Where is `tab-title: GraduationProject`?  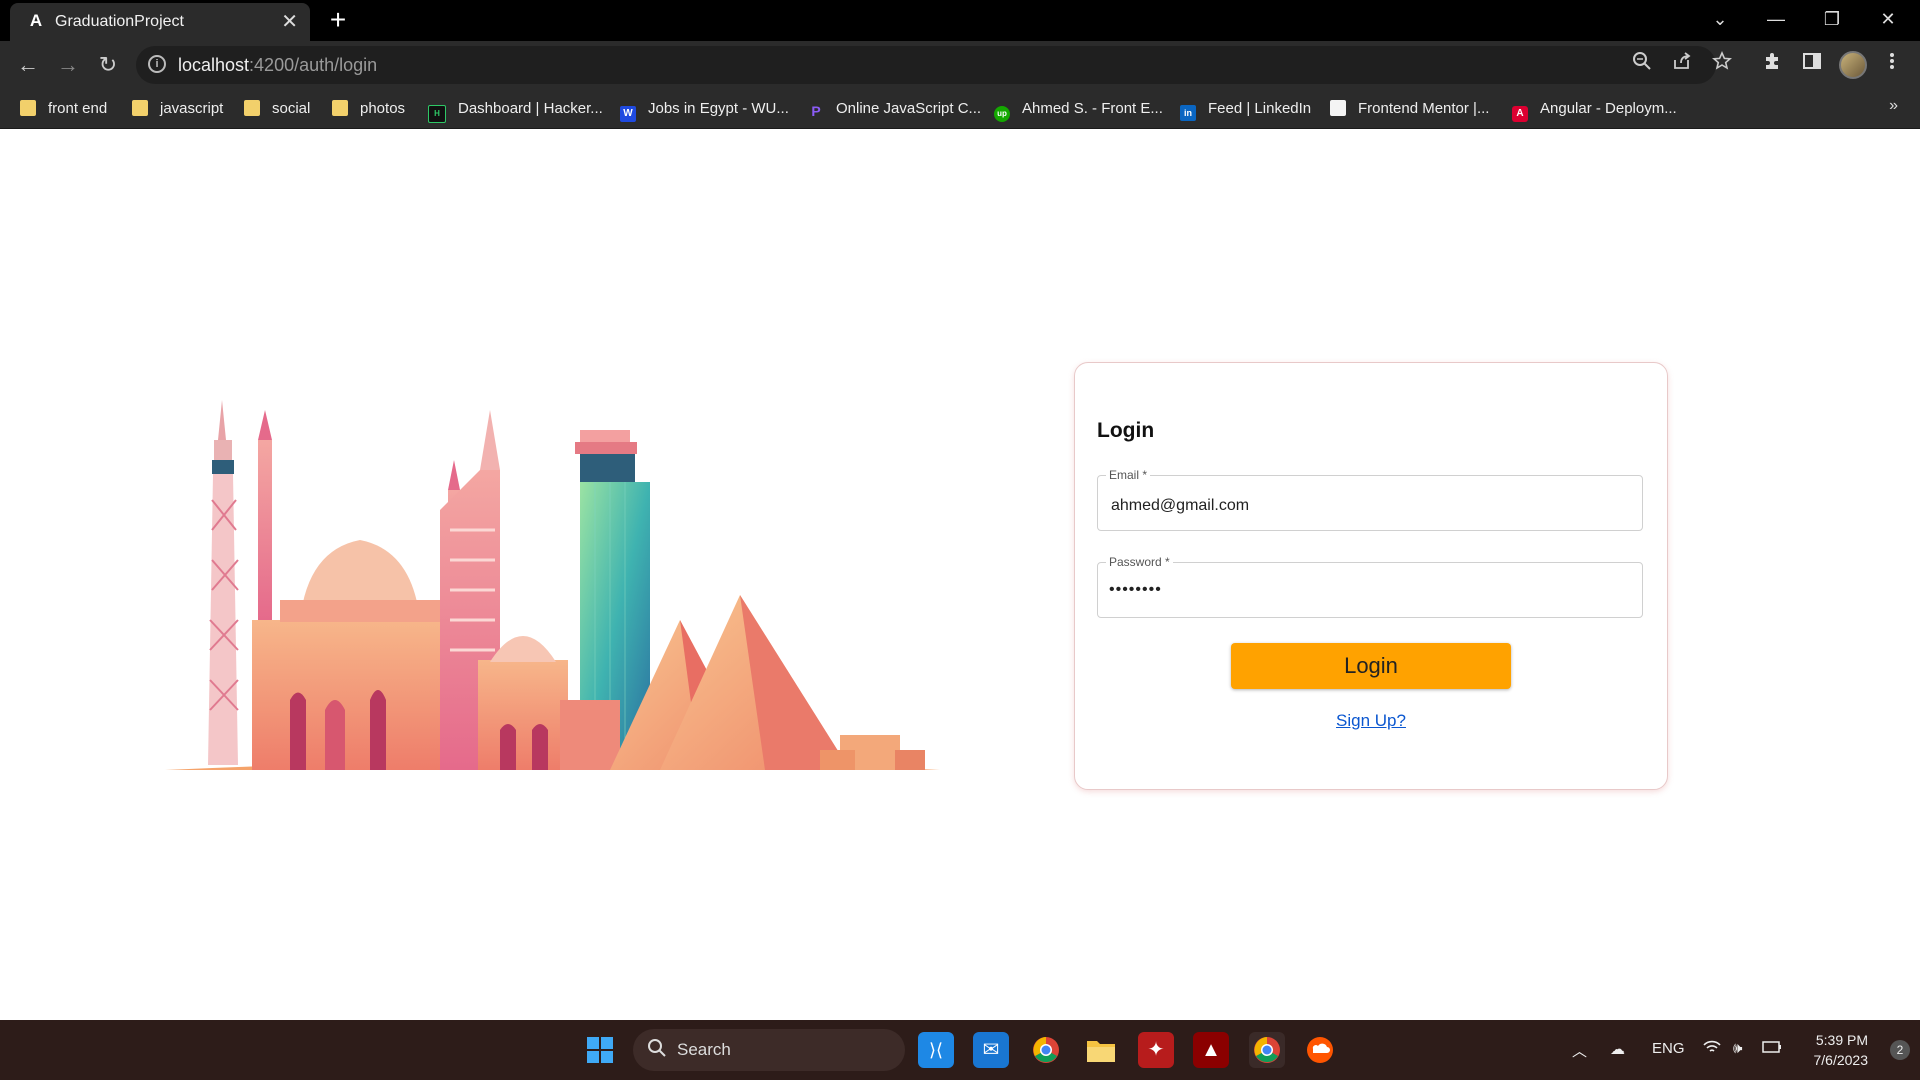 tab-title: GraduationProject is located at coordinates (119, 21).